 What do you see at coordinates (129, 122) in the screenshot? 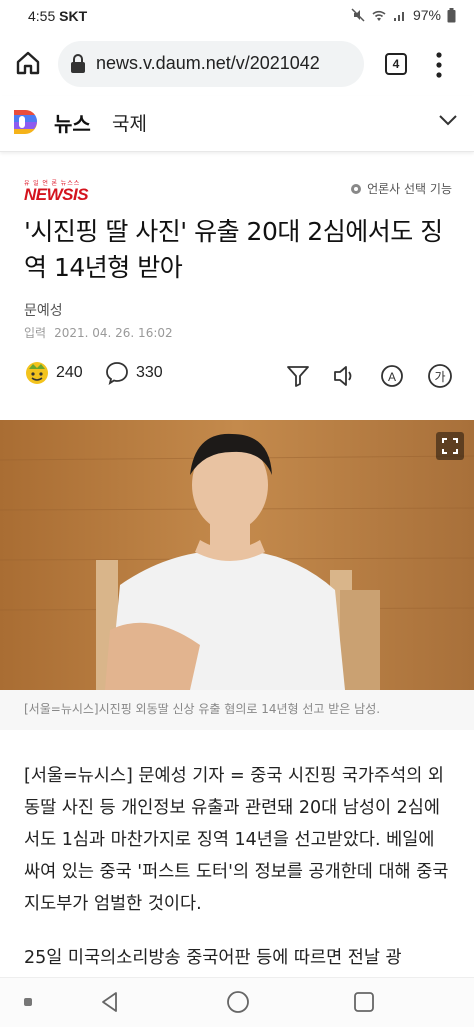
I see `section-category: 국제` at bounding box center [129, 122].